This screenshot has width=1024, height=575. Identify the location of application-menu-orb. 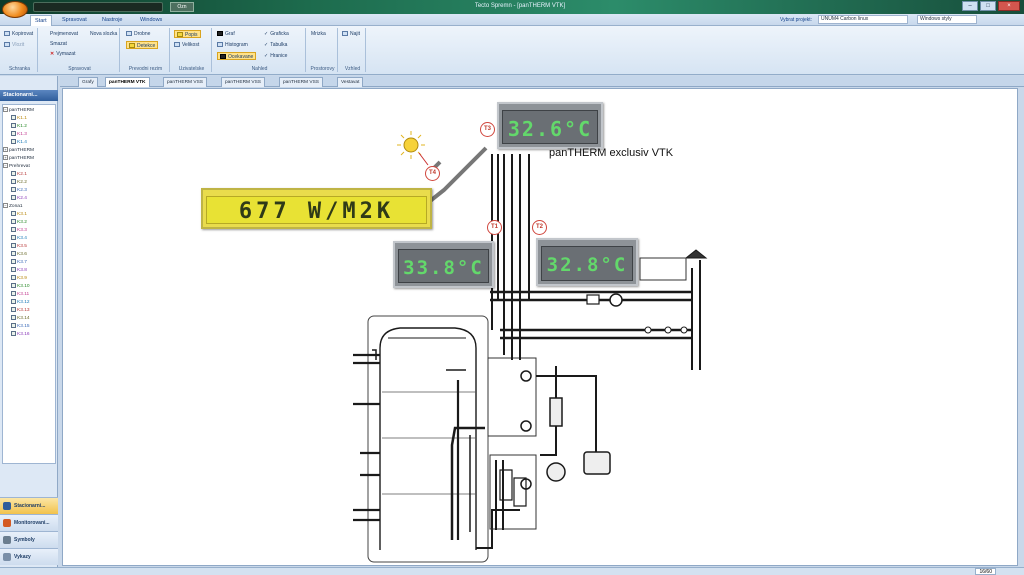
(15, 9).